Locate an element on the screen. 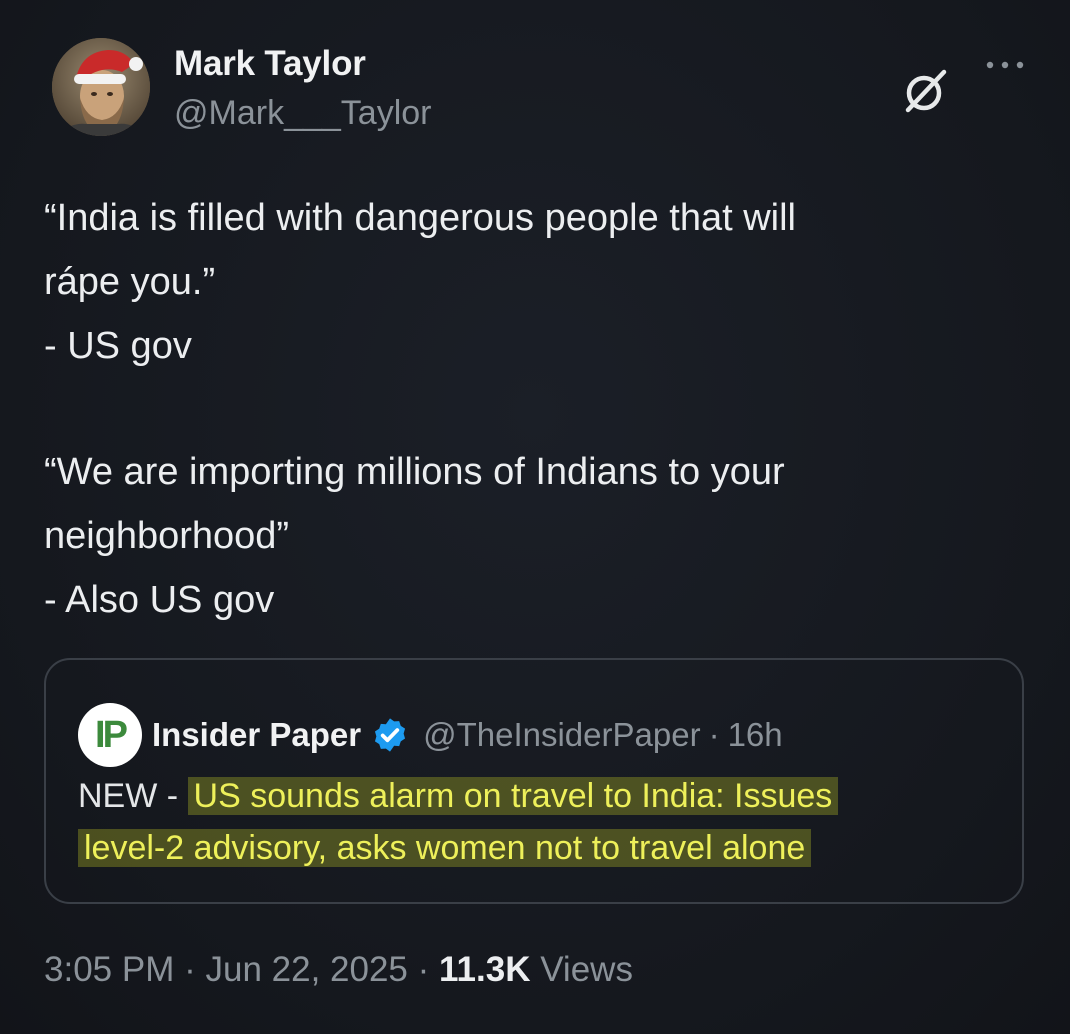 Image resolution: width=1070 pixels, height=1034 pixels. tweet-line: - US gov is located at coordinates (118, 346).